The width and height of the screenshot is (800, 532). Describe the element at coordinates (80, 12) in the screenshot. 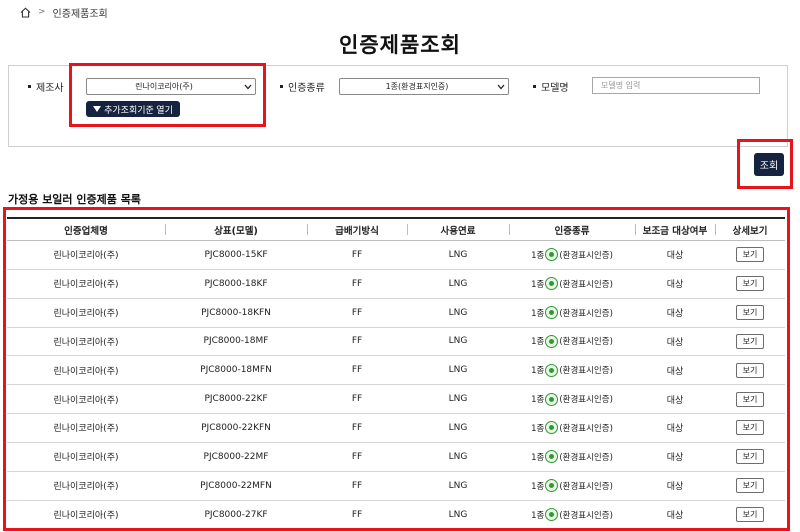

I see `breadcrumb-current: 인증제품조회` at that location.